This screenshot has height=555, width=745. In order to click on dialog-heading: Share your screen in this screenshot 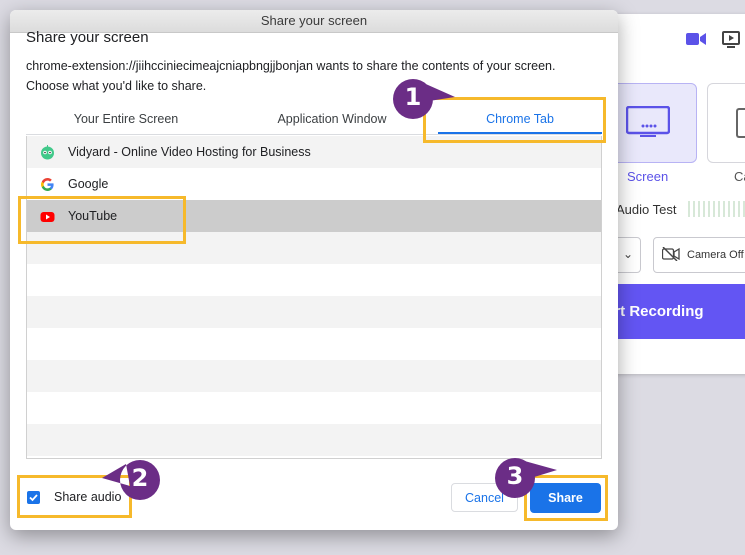, I will do `click(87, 37)`.